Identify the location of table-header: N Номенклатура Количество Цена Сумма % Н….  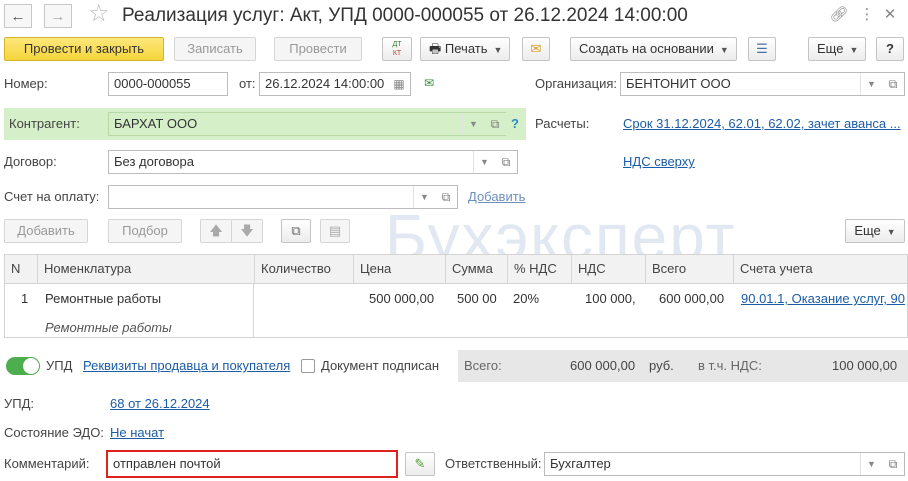
(456, 269).